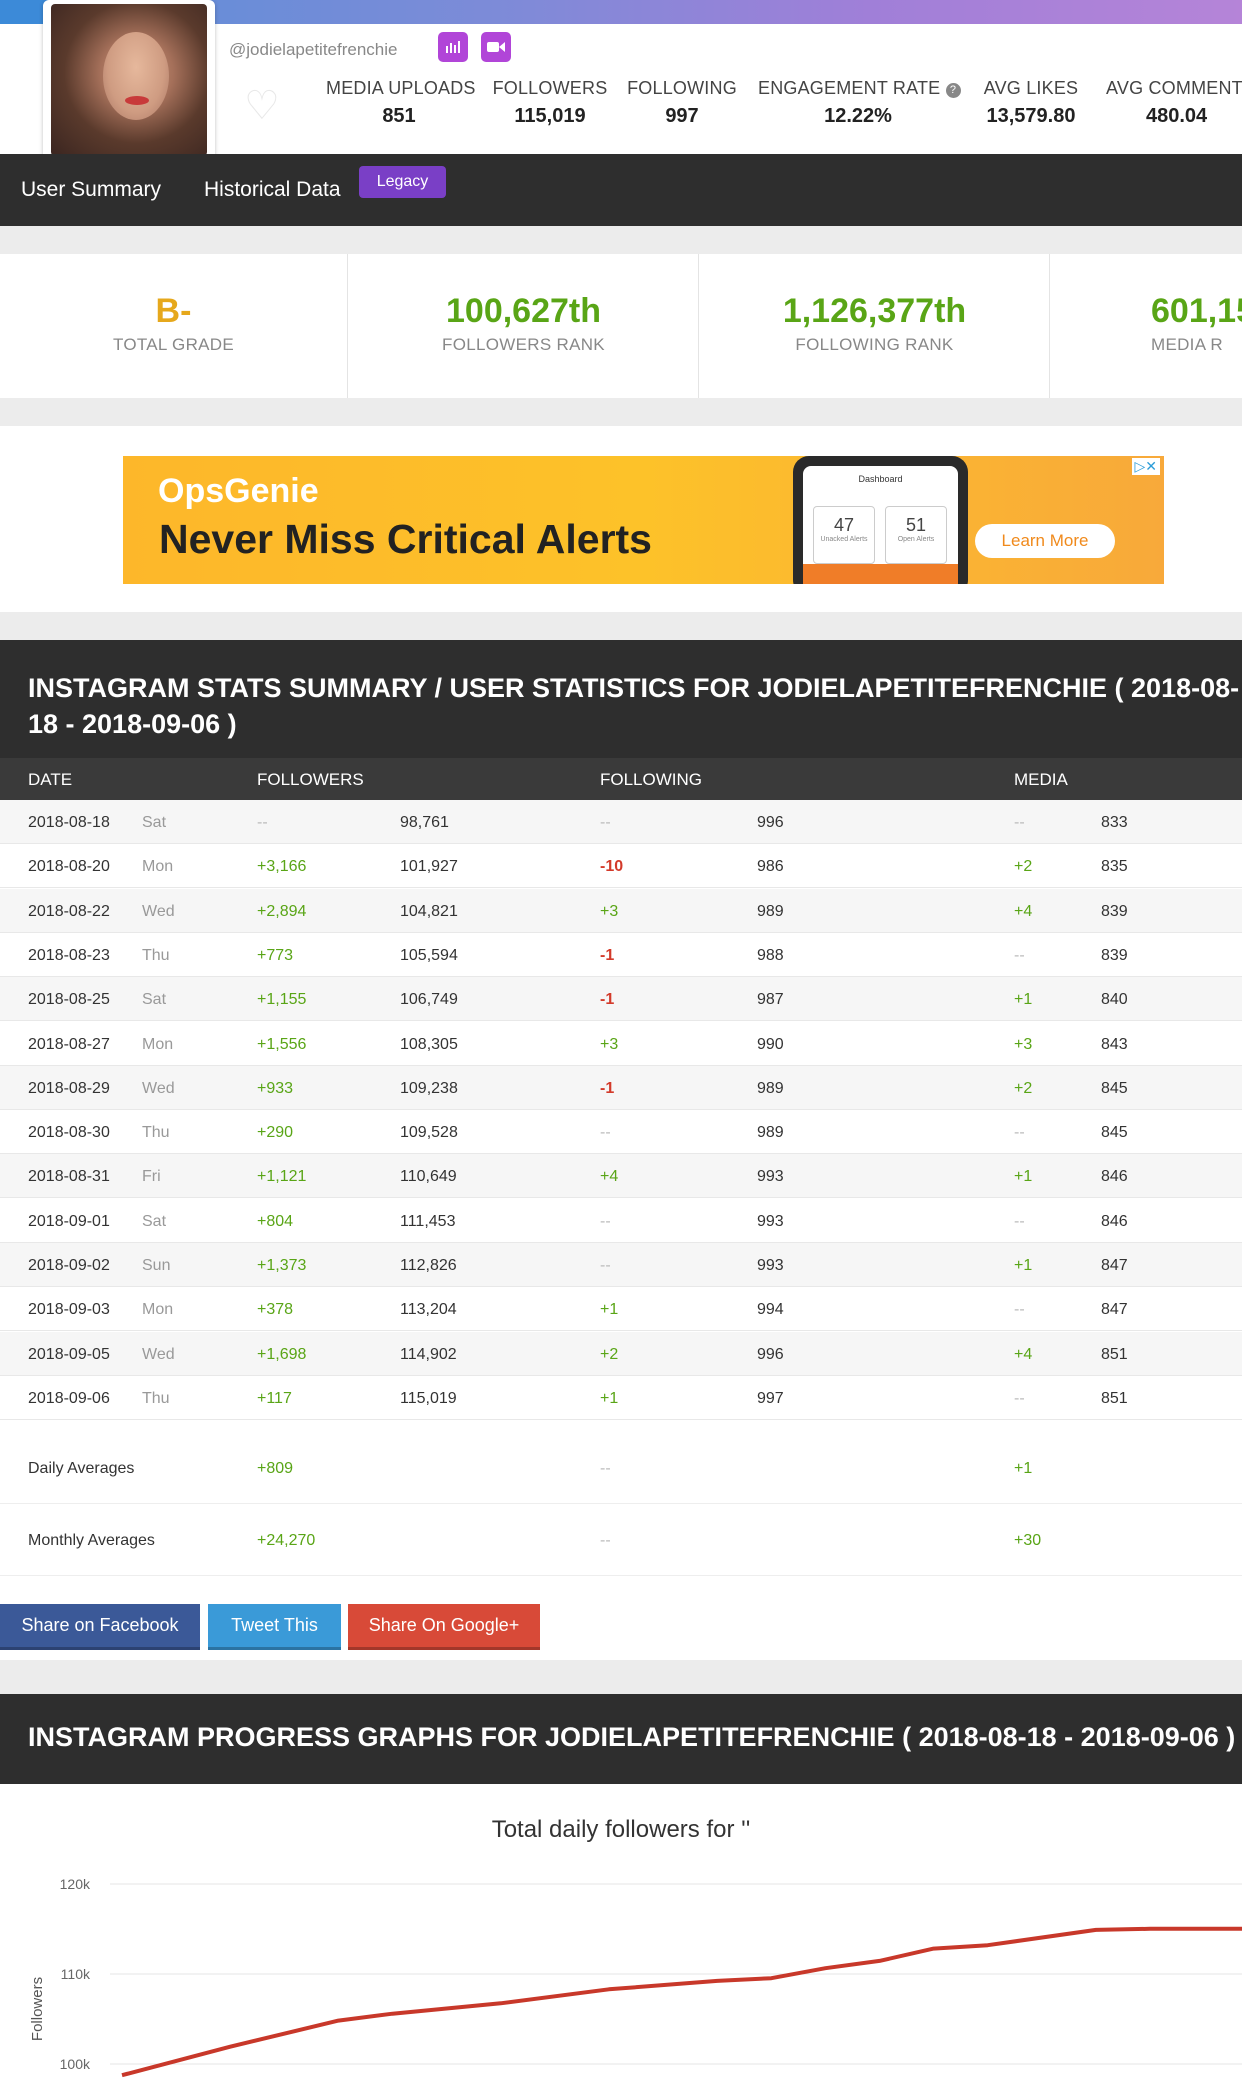  Describe the element at coordinates (129, 82) in the screenshot. I see `avatar` at that location.